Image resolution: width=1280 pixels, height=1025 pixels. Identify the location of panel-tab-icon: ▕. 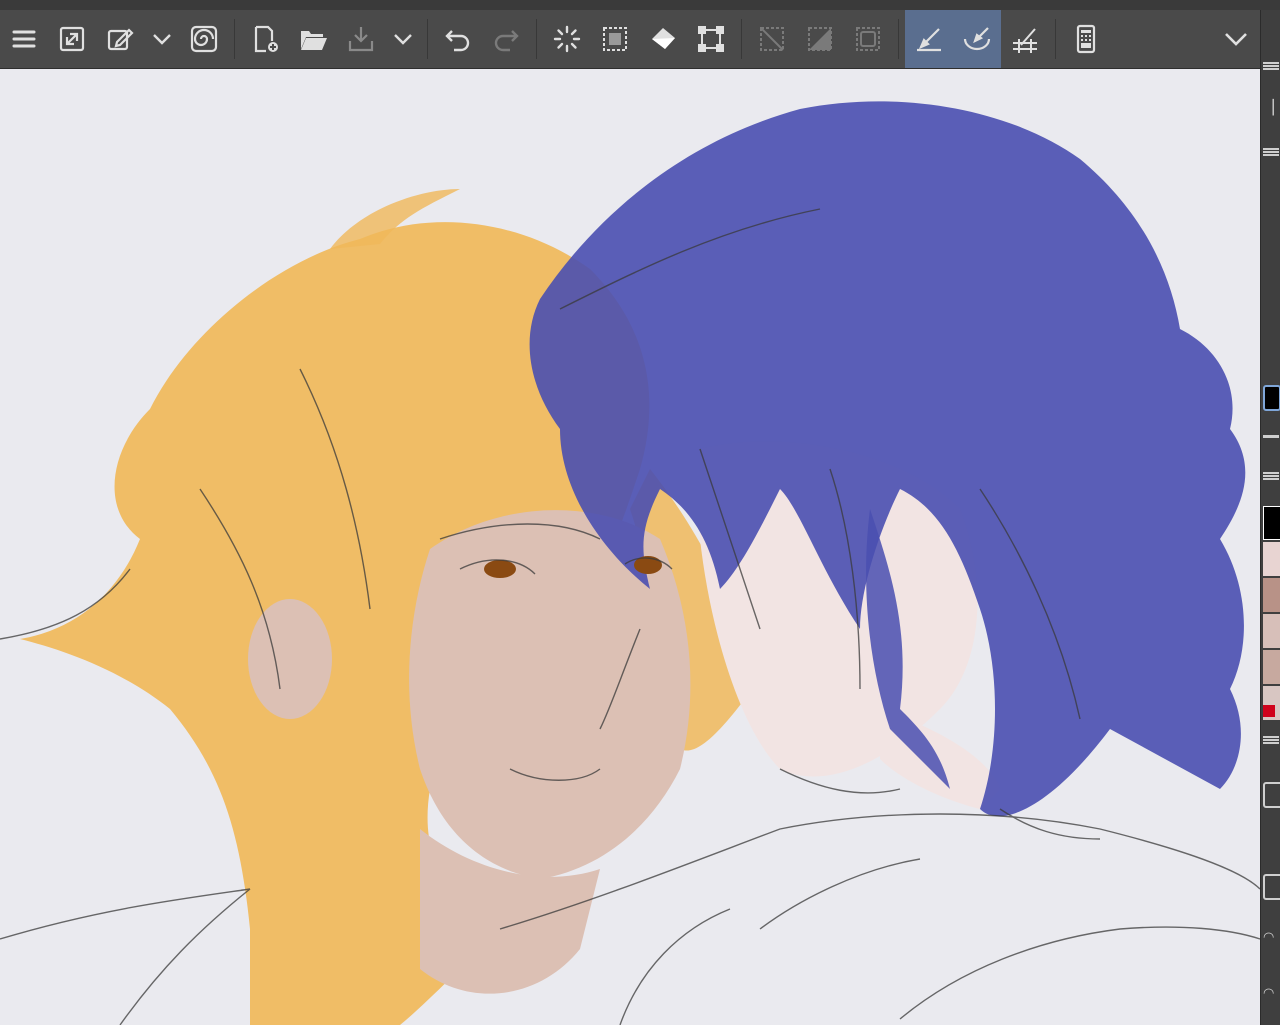
(1271, 108).